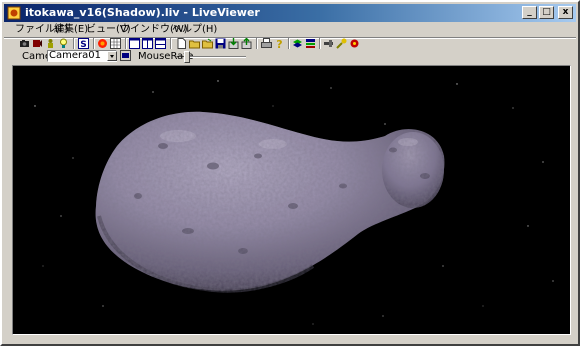  Describe the element at coordinates (50, 43) in the screenshot. I see `person-icon` at that location.